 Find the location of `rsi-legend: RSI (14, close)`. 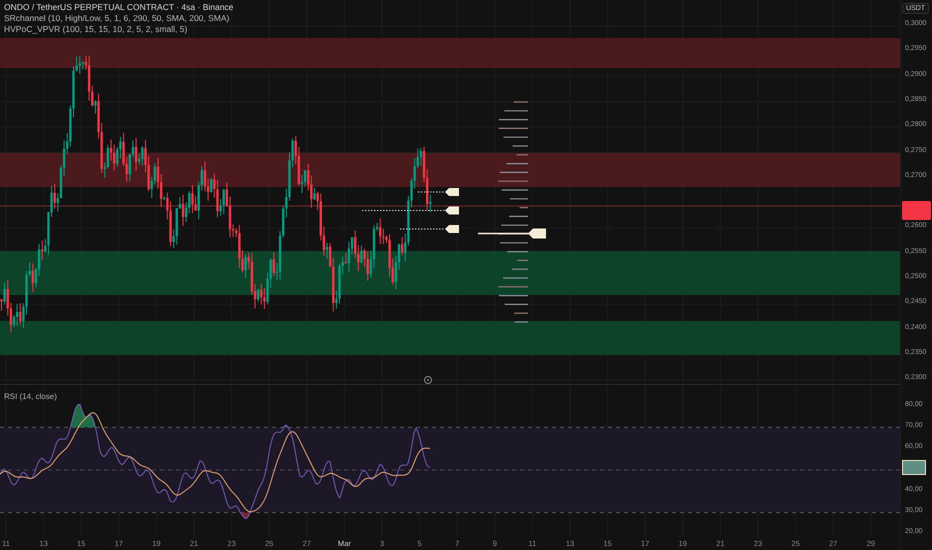

rsi-legend: RSI (14, close) is located at coordinates (30, 396).